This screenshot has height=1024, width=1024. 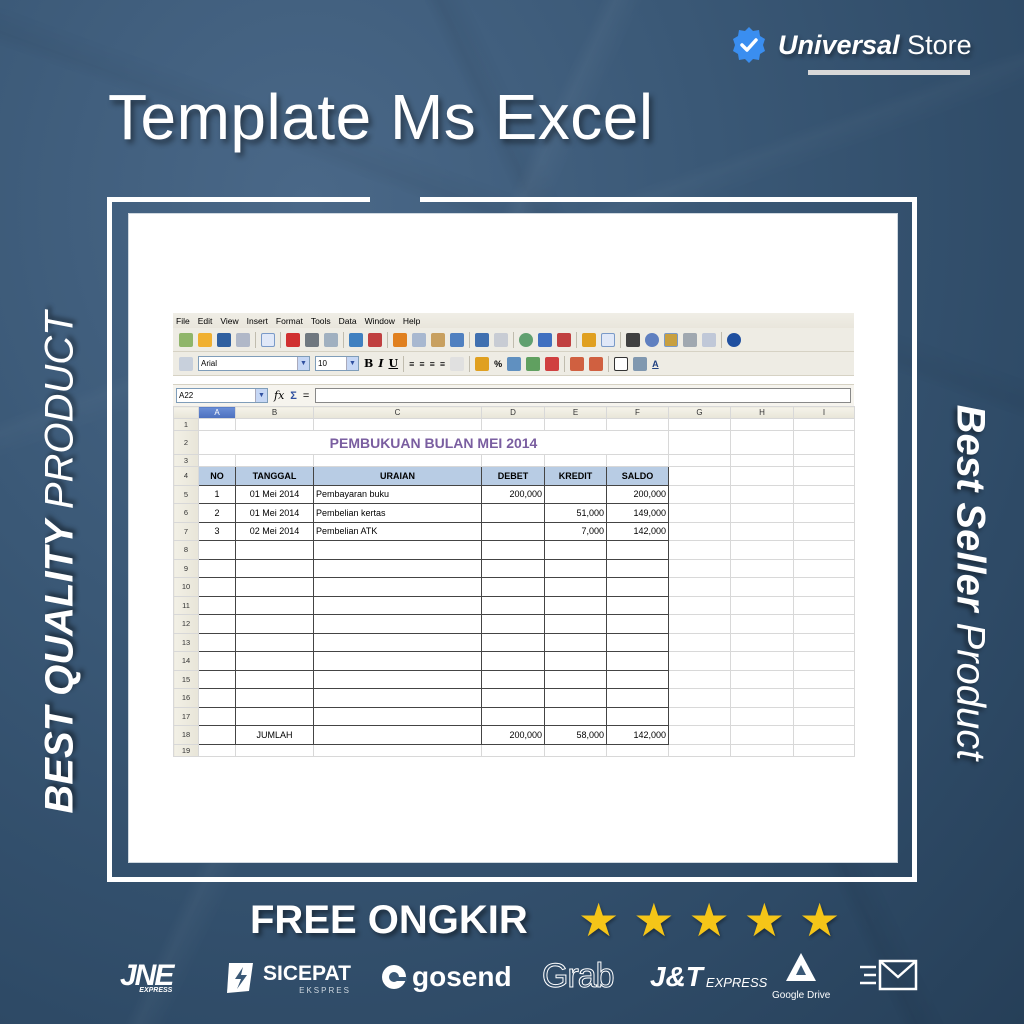 I want to click on cell-debet: 200,000, so click(x=513, y=494).